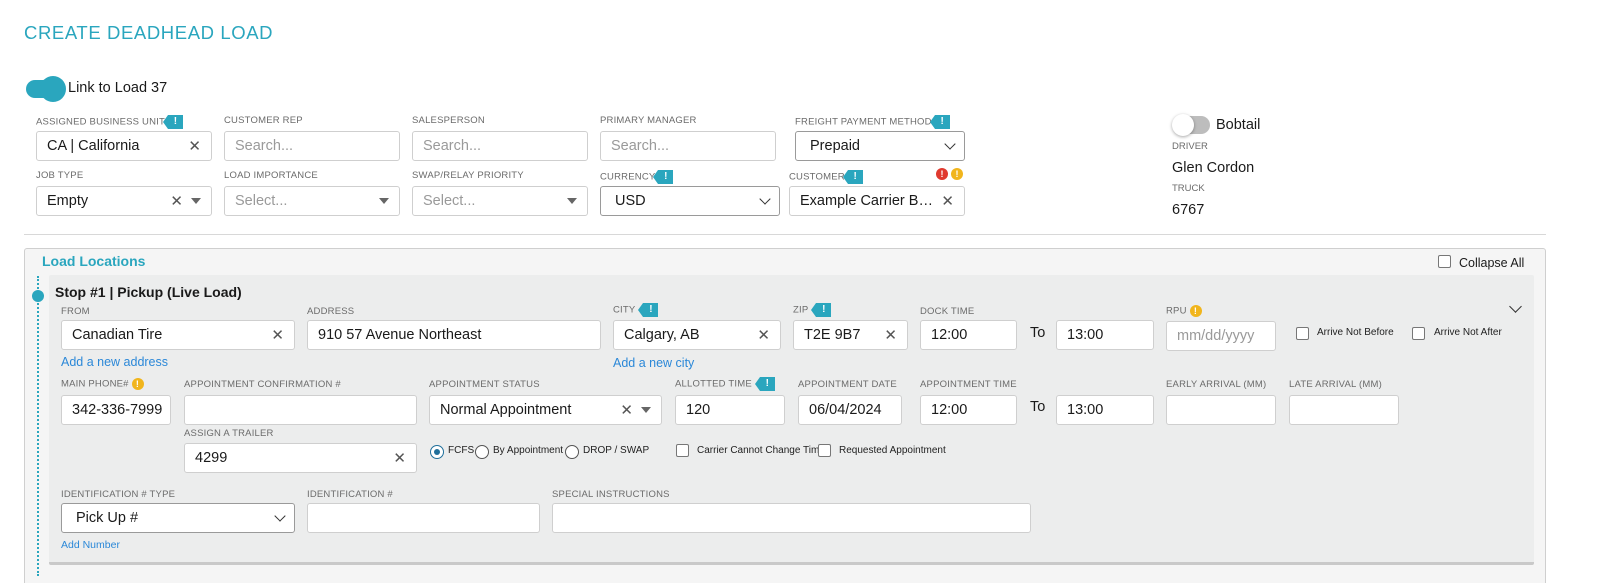 The height and width of the screenshot is (583, 1600). Describe the element at coordinates (1418, 333) in the screenshot. I see `arrive-not-after-checkbox` at that location.